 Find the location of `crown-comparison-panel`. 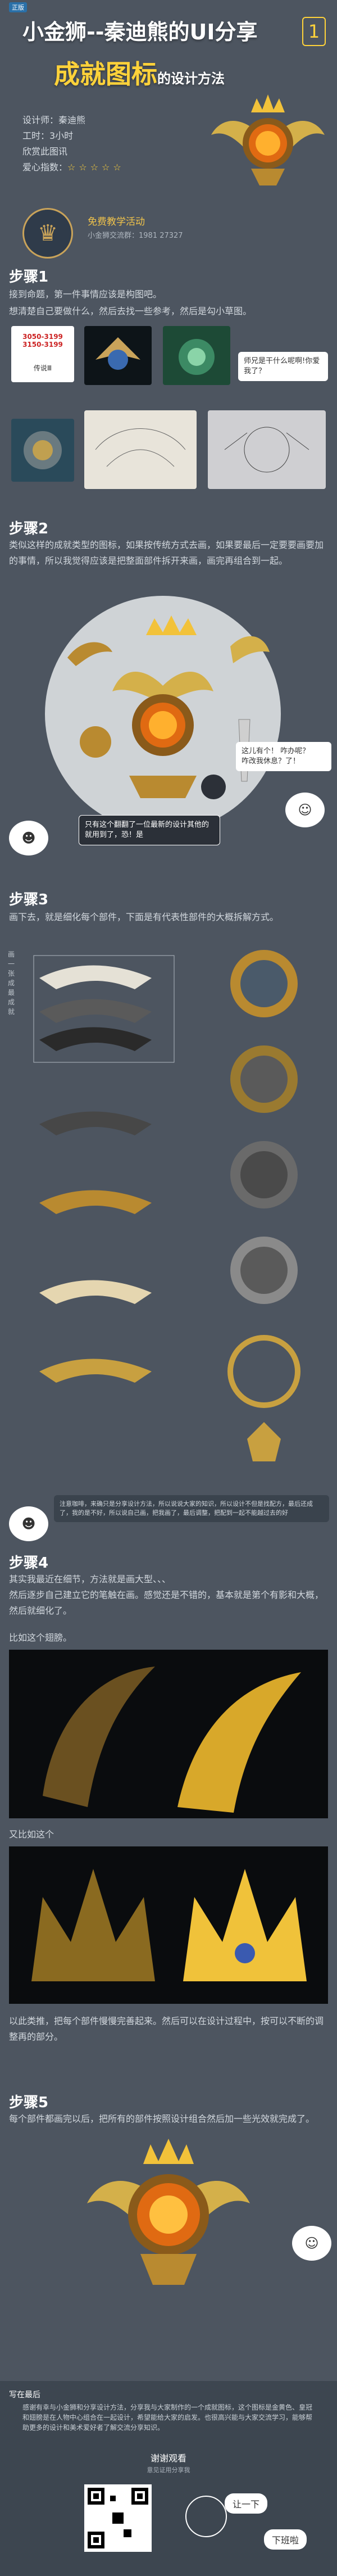

crown-comparison-panel is located at coordinates (168, 1925).